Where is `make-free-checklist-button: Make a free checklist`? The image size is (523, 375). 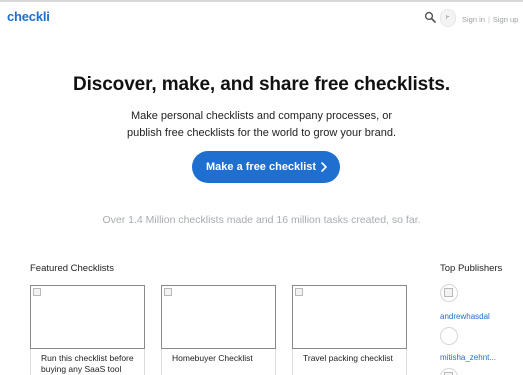 make-free-checklist-button: Make a free checklist is located at coordinates (266, 167).